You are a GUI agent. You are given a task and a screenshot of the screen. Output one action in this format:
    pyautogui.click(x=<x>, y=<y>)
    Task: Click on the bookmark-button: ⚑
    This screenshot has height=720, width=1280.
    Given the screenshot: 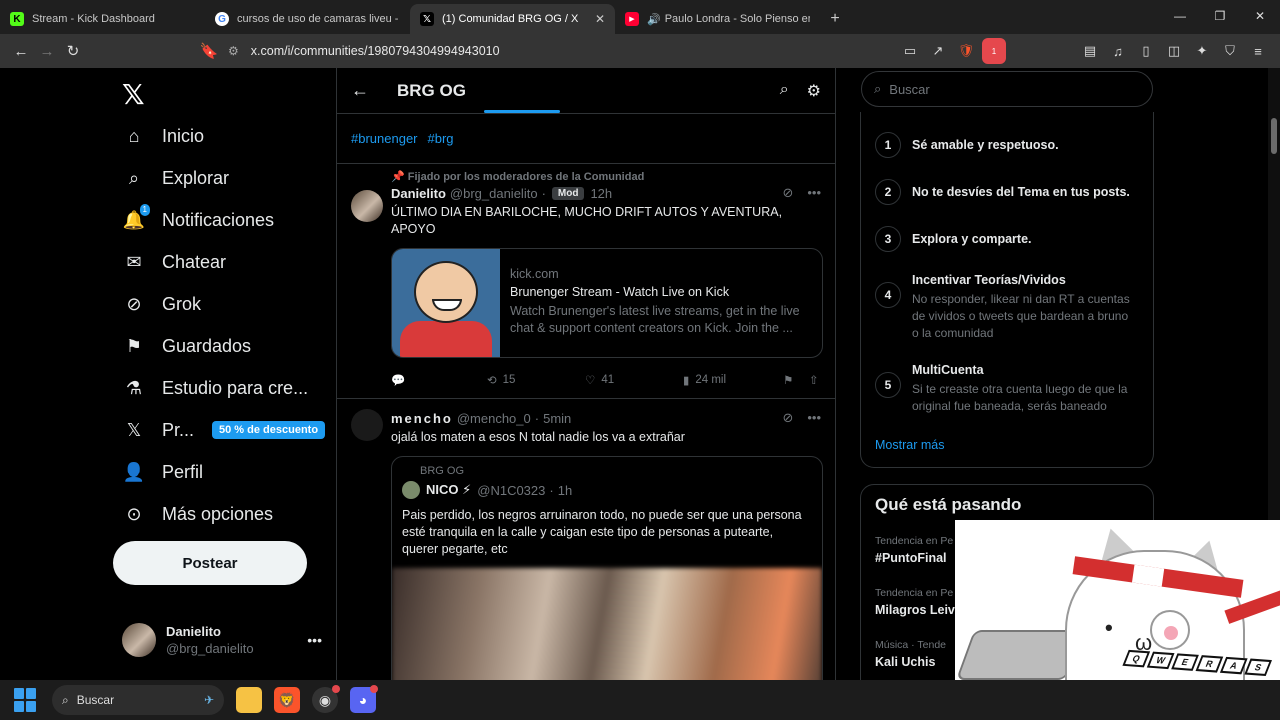 What is the action you would take?
    pyautogui.click(x=796, y=380)
    